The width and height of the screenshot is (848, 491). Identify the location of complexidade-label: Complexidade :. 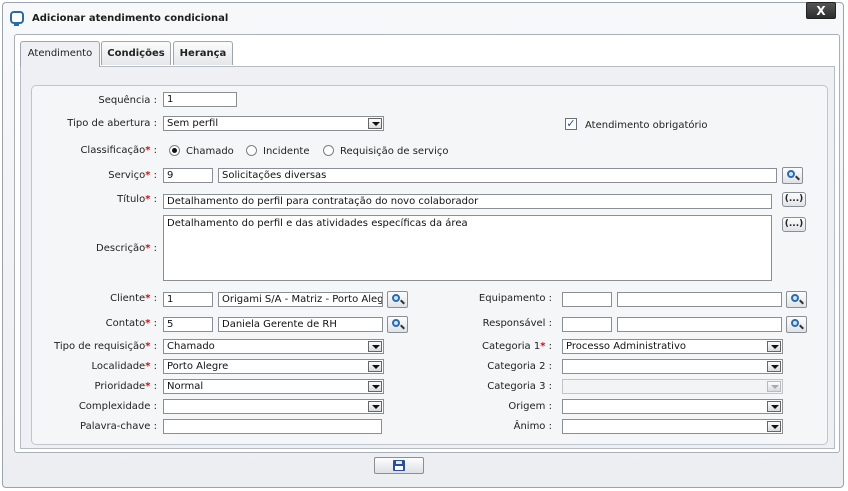
(117, 406).